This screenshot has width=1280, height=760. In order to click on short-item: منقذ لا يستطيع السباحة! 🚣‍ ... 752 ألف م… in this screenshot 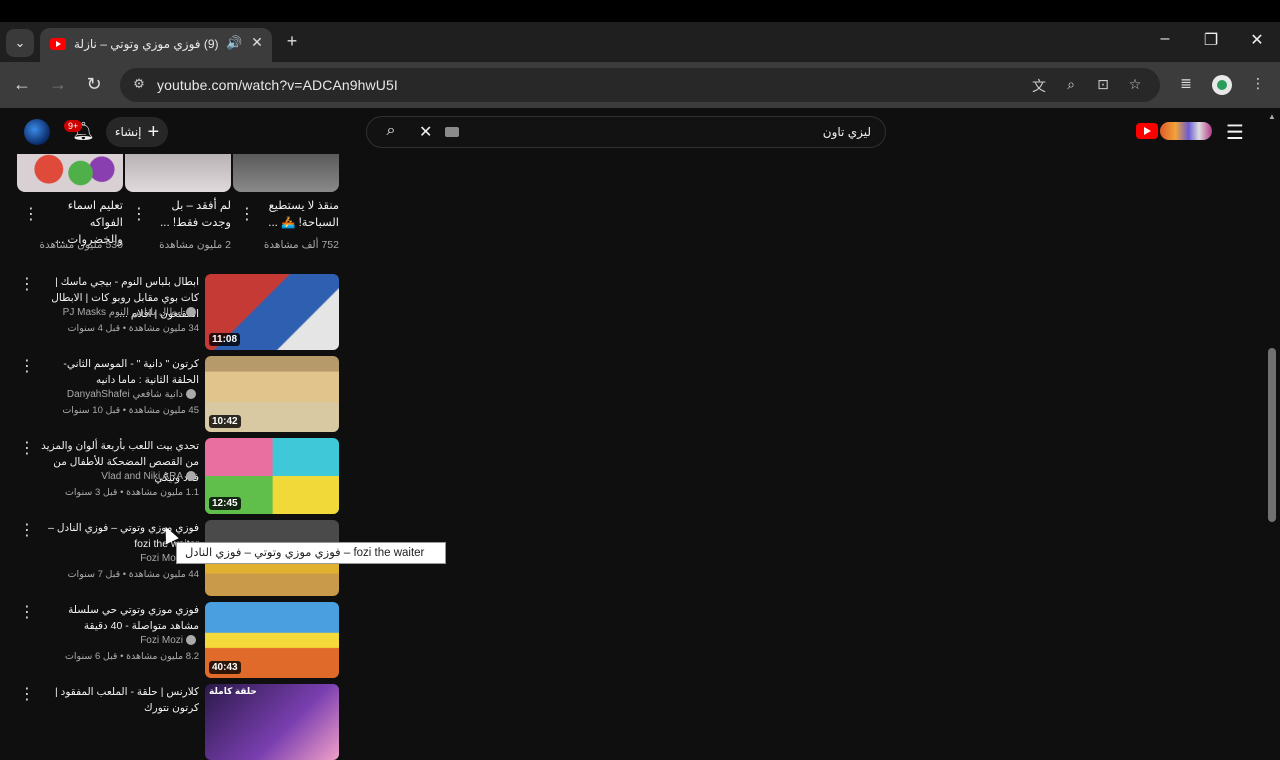, I will do `click(286, 202)`.